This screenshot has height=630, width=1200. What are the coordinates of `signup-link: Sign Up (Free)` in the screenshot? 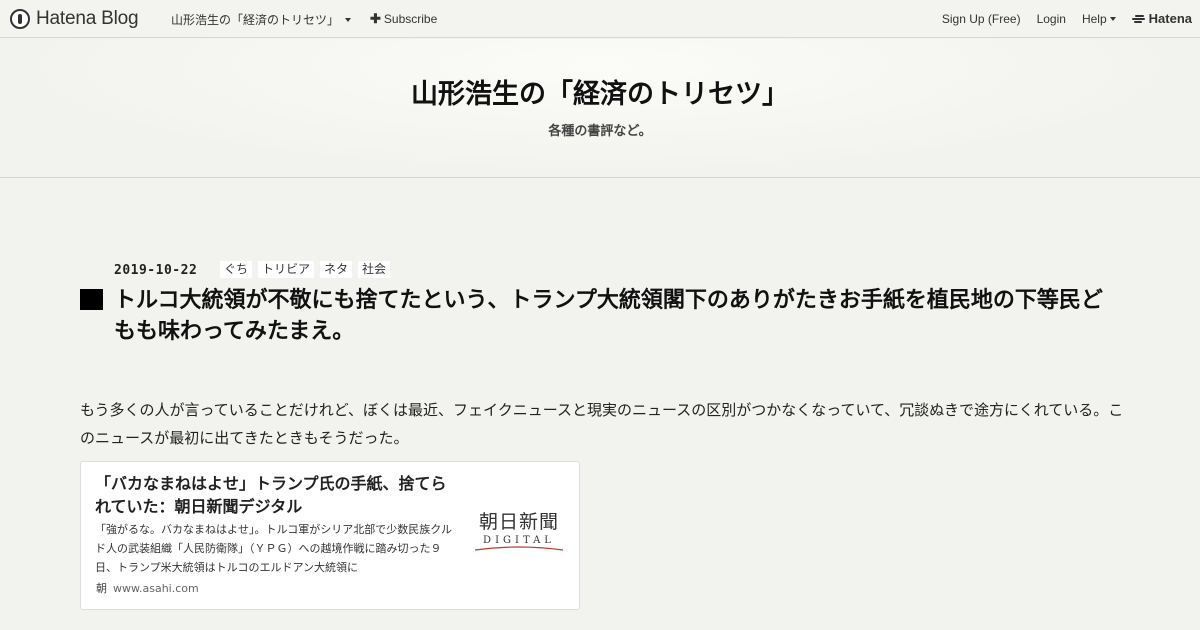 It's located at (981, 19).